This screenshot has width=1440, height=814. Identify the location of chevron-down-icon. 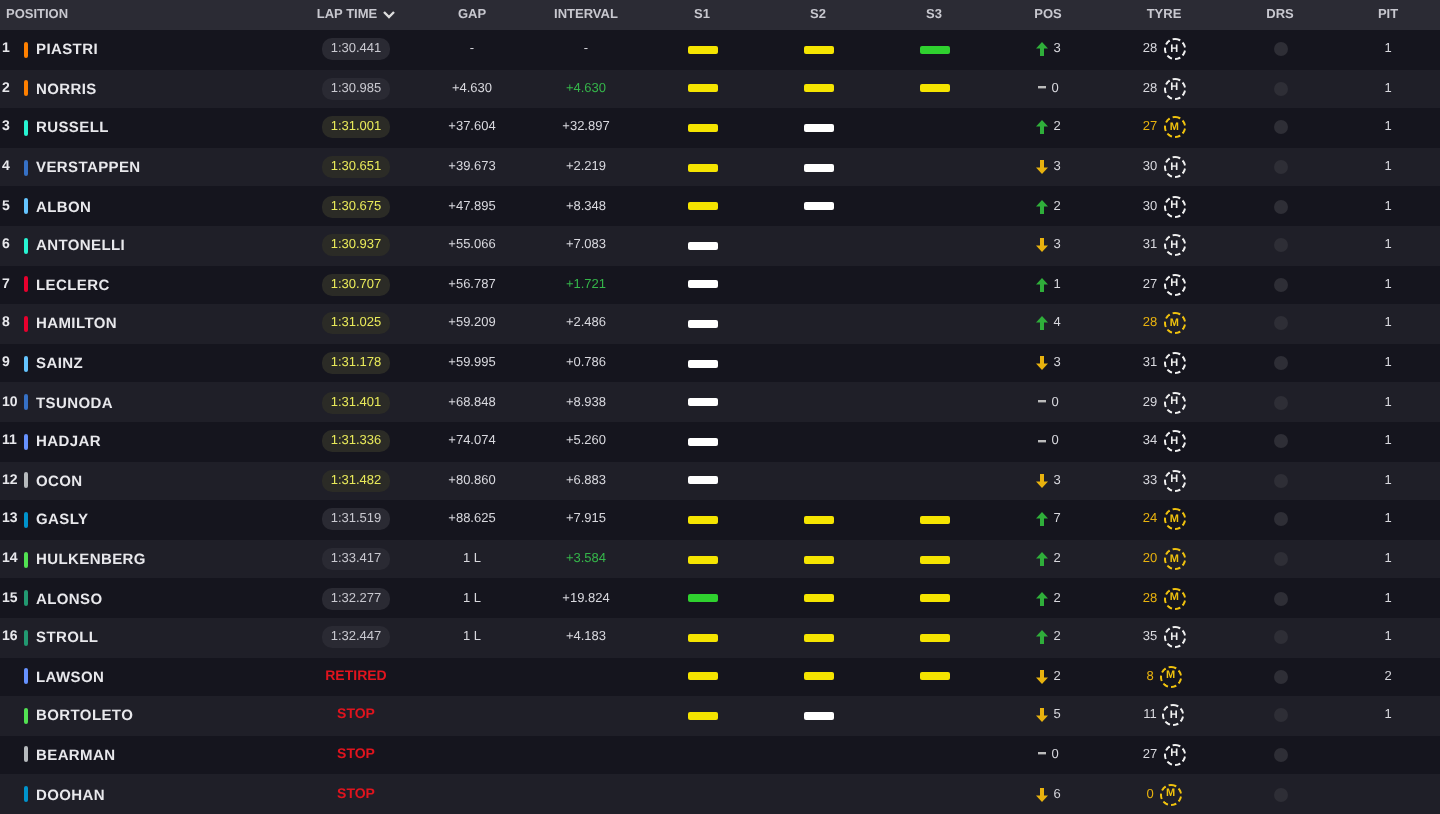
(388, 15).